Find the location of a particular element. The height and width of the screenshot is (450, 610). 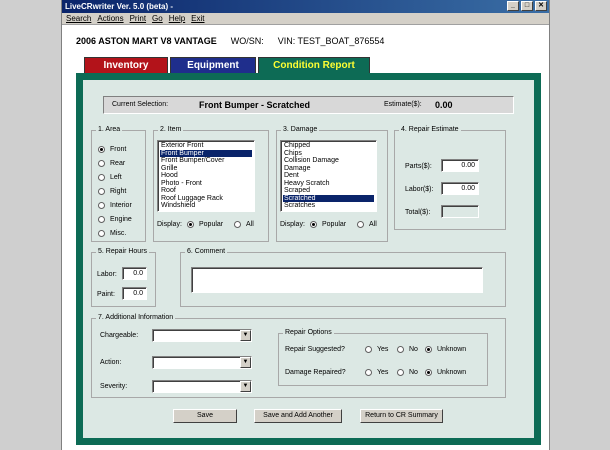

parts-label: Parts($): is located at coordinates (418, 166).